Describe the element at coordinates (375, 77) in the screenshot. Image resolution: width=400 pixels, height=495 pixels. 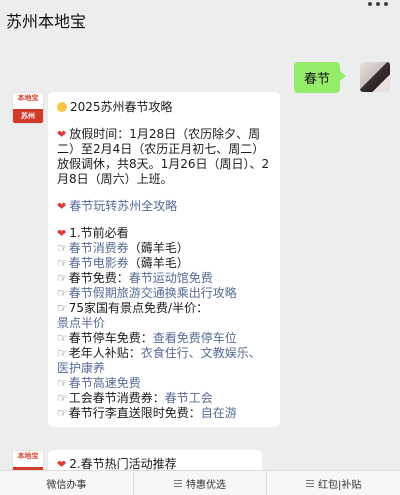
I see `user-avatar` at that location.